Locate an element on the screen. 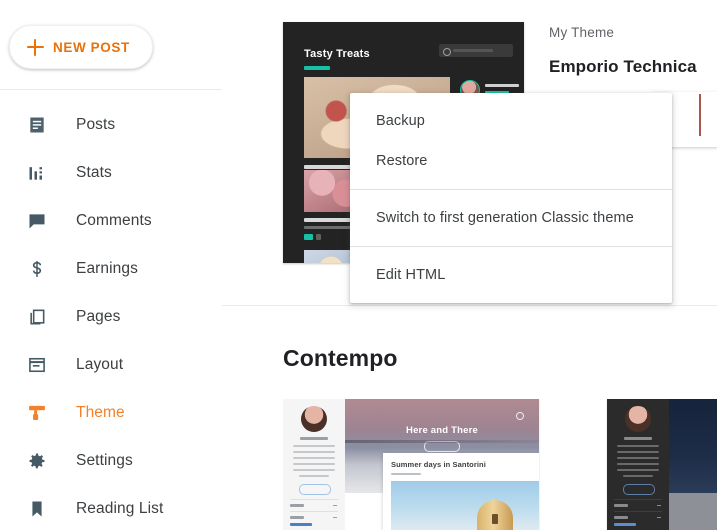  menu-item-backup: Backup is located at coordinates (511, 121).